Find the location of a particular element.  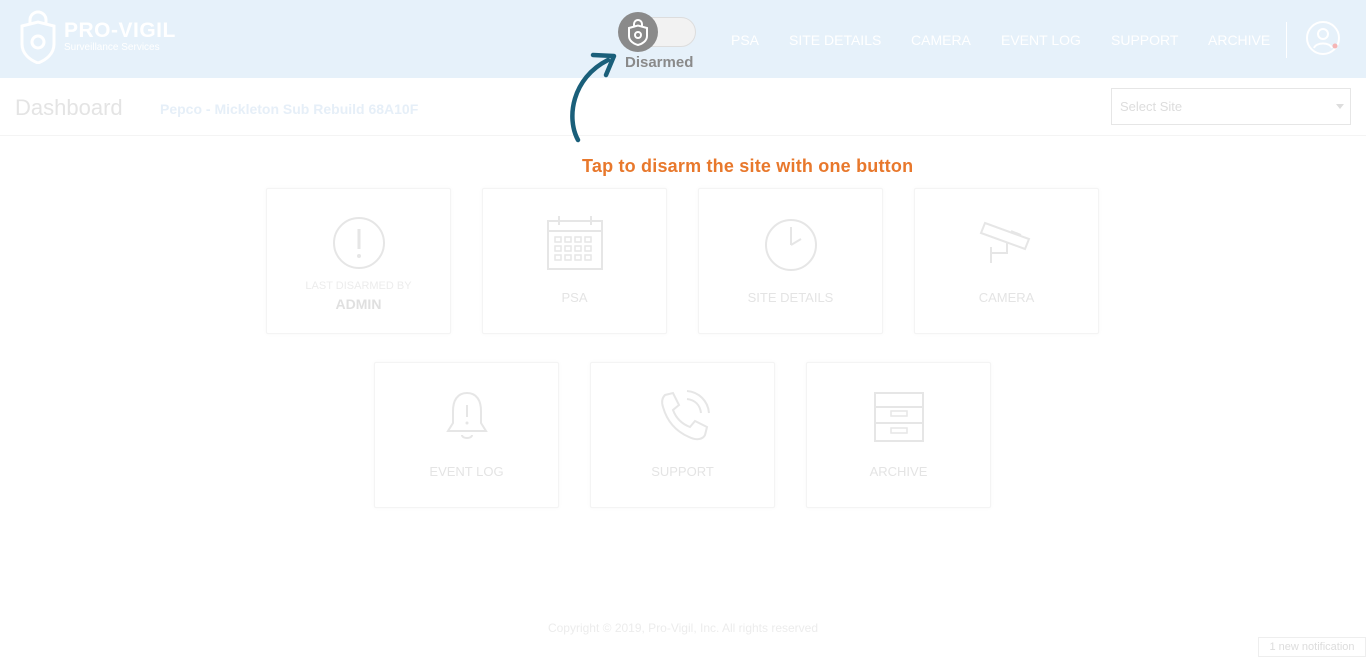

nav-item-site-details: SITE DETAILS is located at coordinates (835, 40).